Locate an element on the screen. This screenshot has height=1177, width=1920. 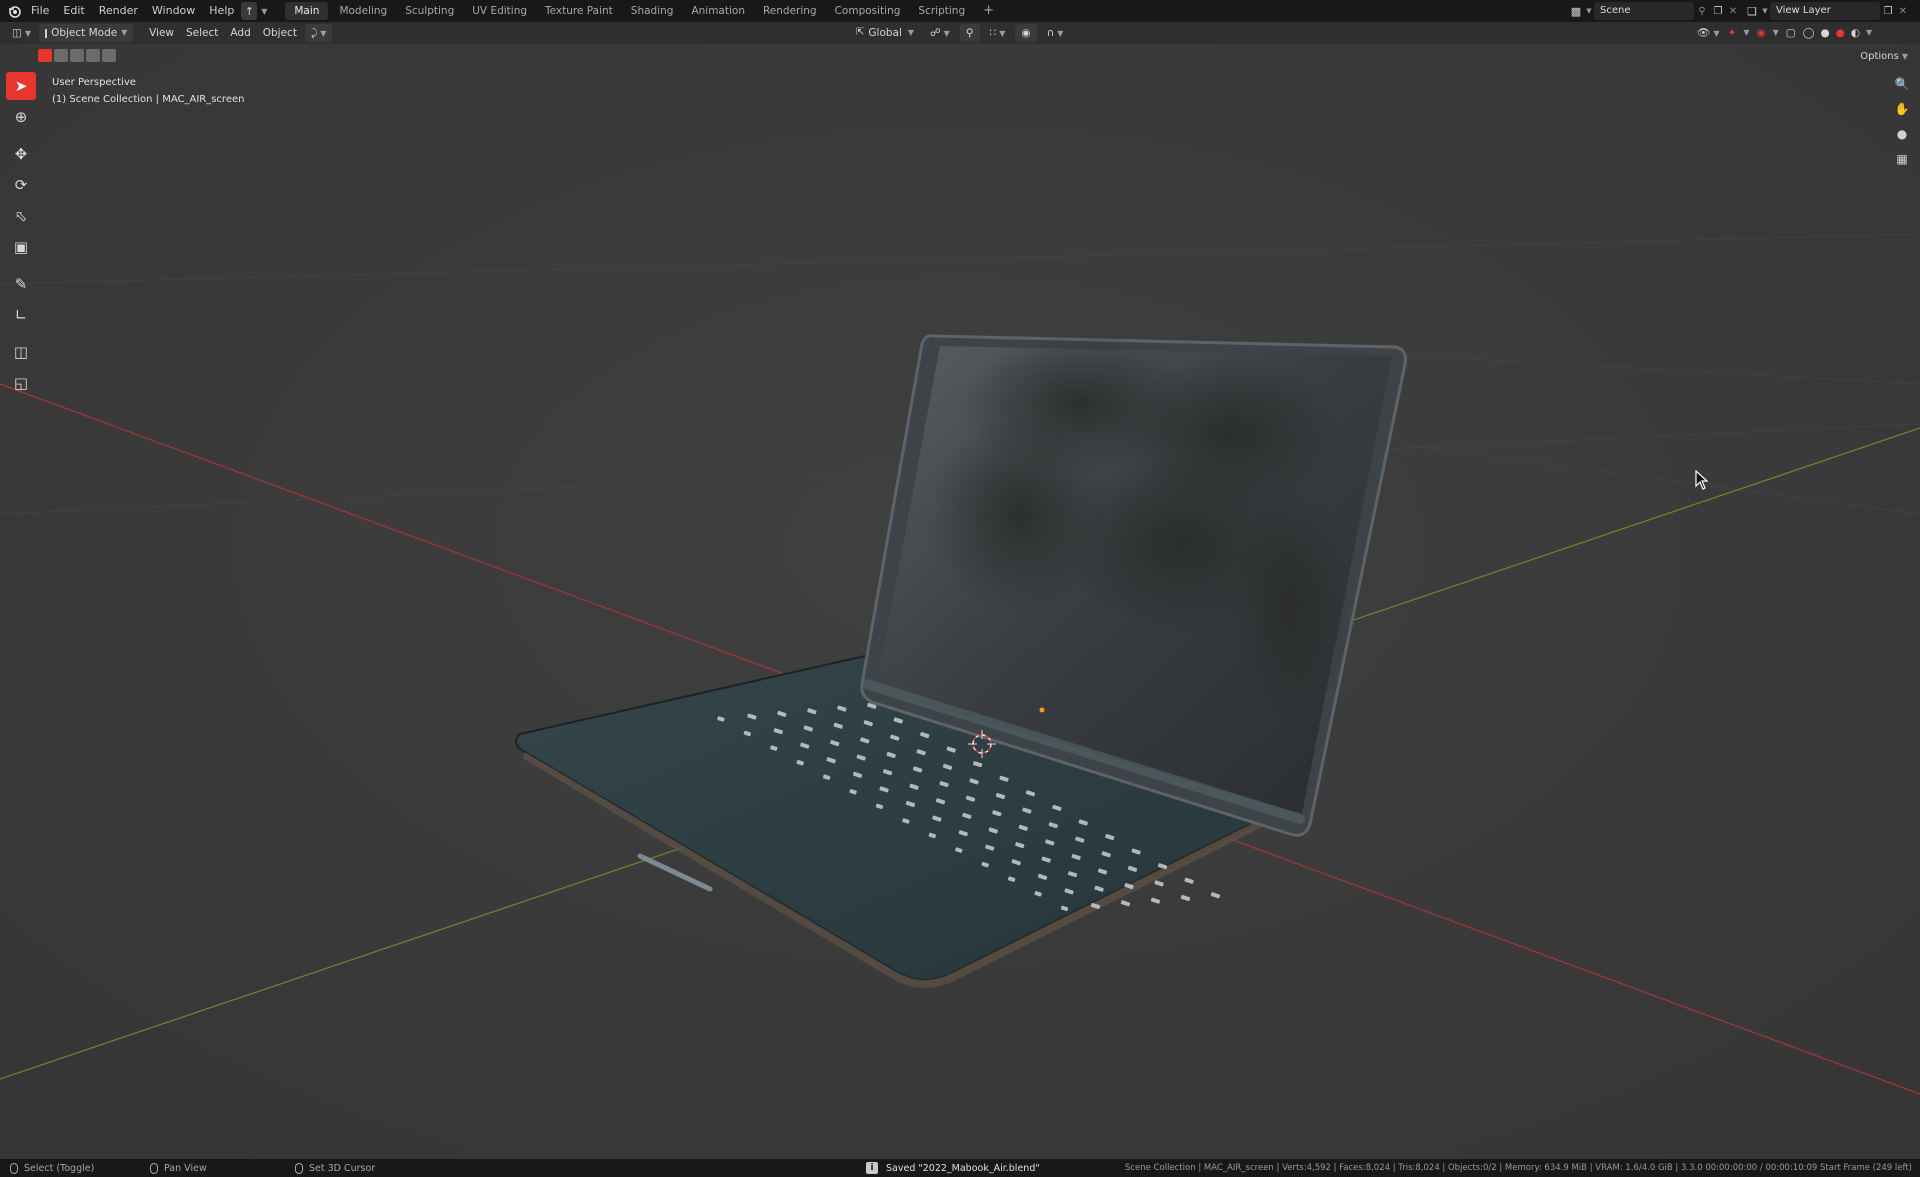
orientation-label: Global is located at coordinates (885, 33).